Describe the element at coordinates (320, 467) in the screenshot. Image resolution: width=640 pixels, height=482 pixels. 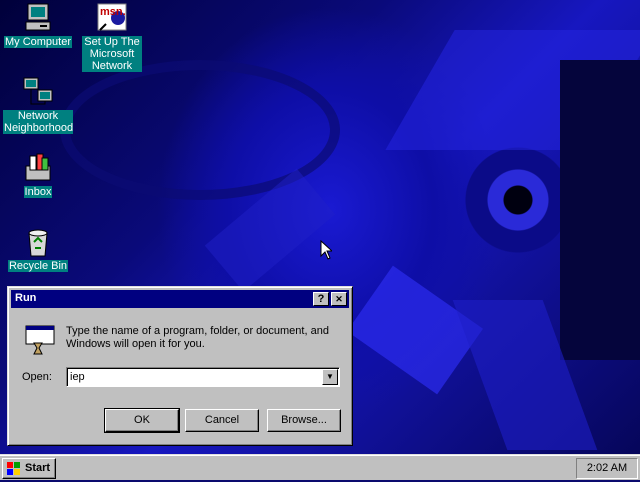
I see `taskbar: Start 2:02 AM` at that location.